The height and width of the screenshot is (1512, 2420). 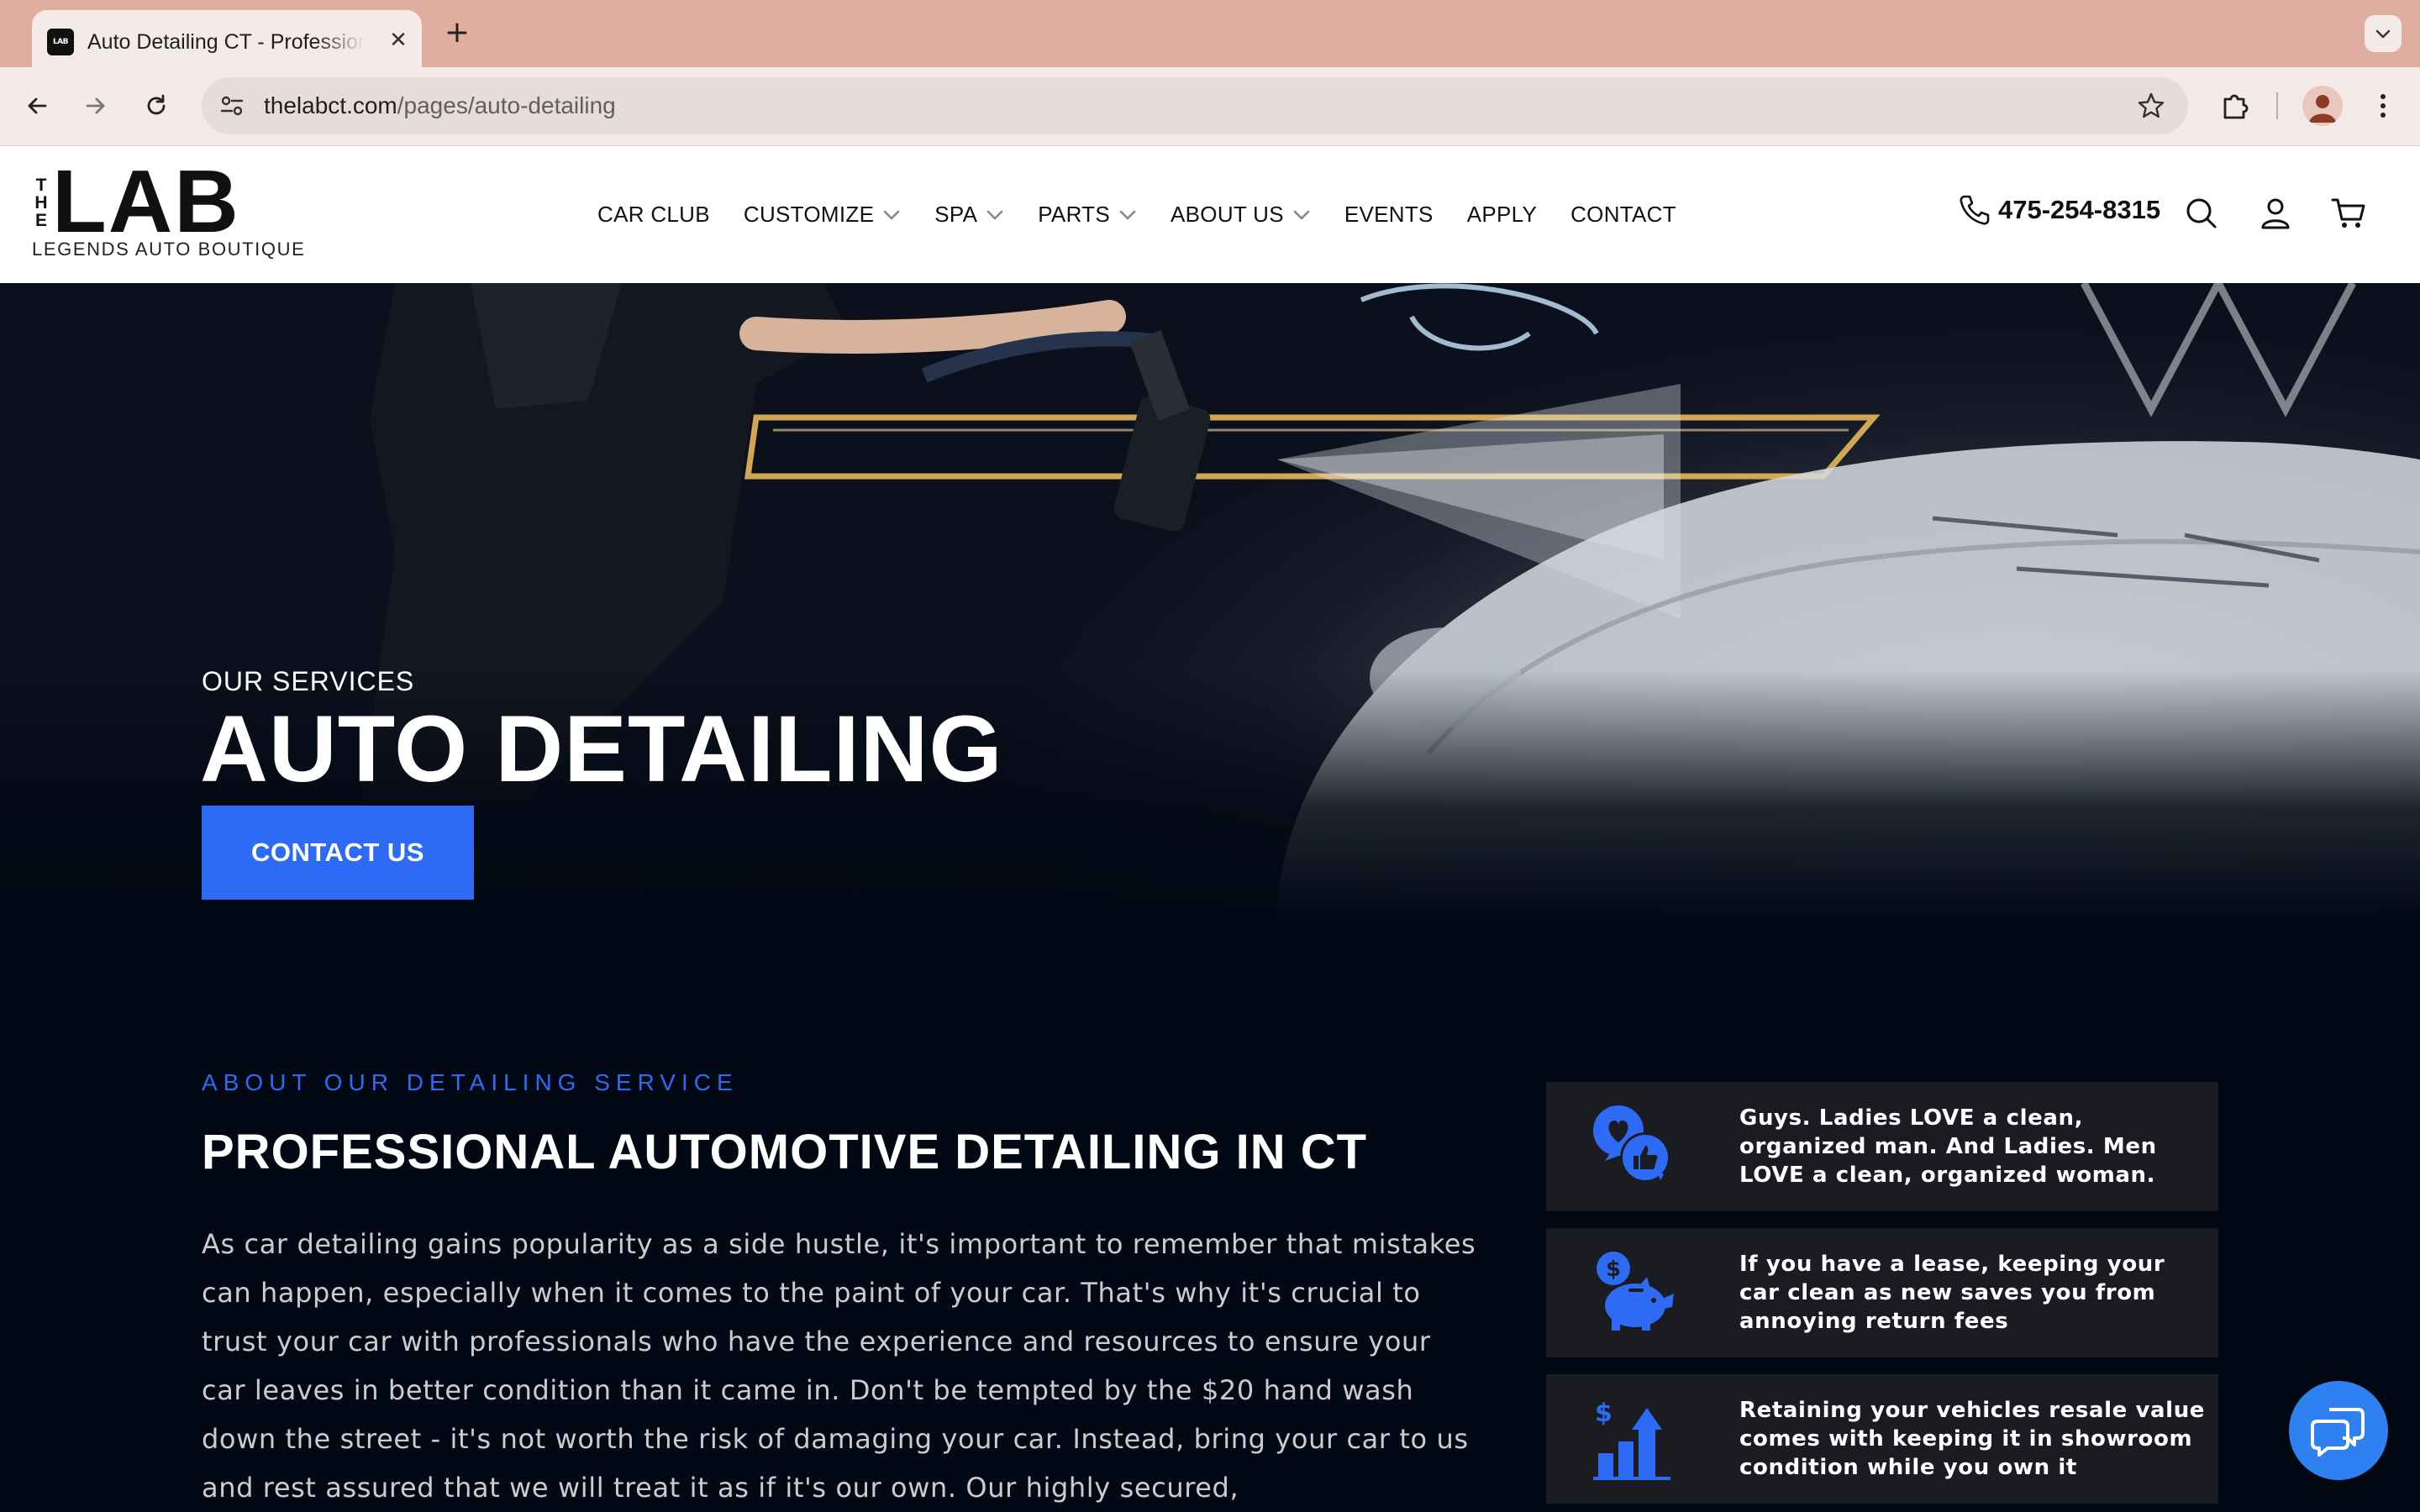 I want to click on cart-icon, so click(x=2349, y=213).